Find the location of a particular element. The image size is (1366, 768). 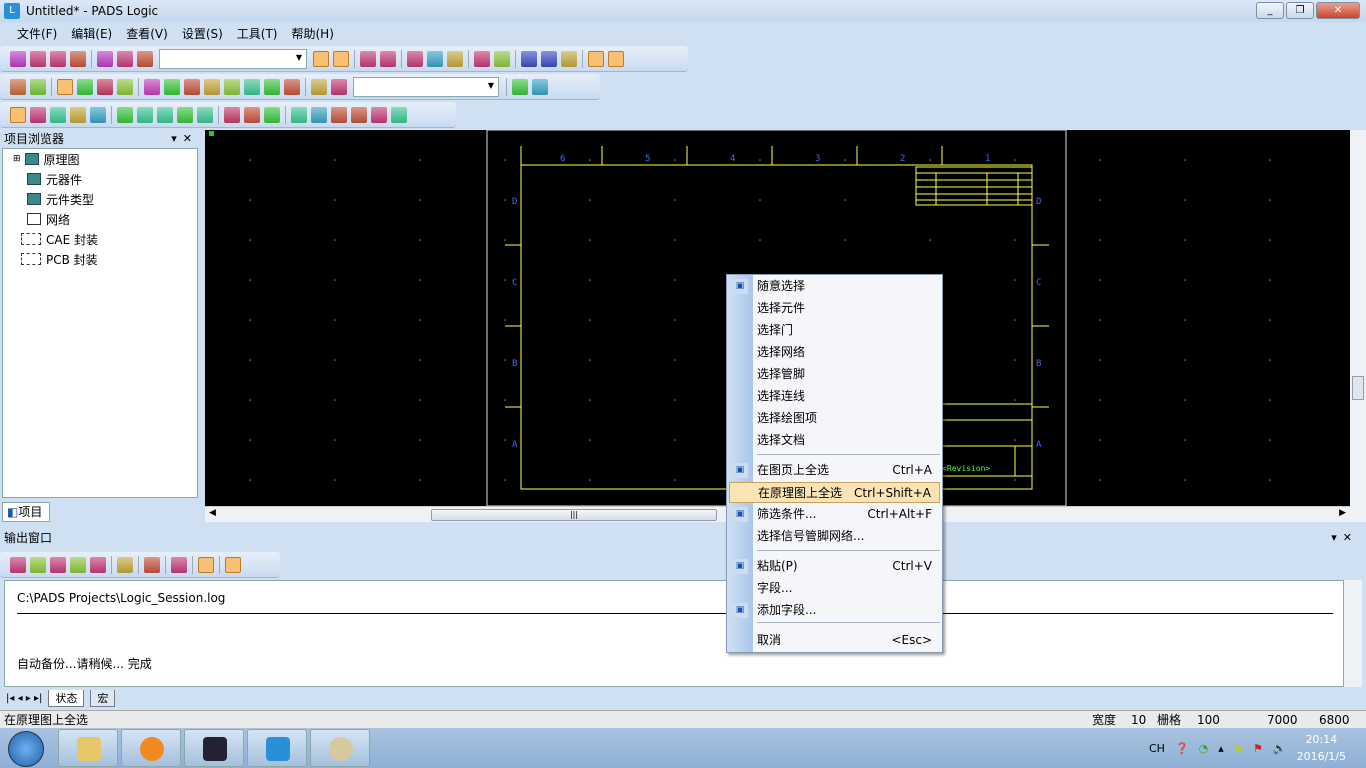

clock: 20:14 2016/1/5 is located at coordinates (1321, 748).